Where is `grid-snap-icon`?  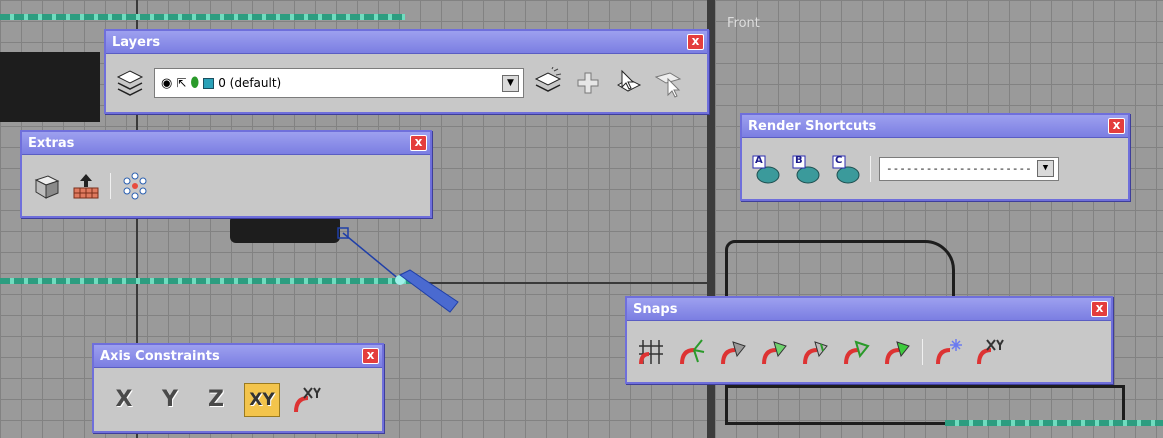 grid-snap-icon is located at coordinates (651, 352).